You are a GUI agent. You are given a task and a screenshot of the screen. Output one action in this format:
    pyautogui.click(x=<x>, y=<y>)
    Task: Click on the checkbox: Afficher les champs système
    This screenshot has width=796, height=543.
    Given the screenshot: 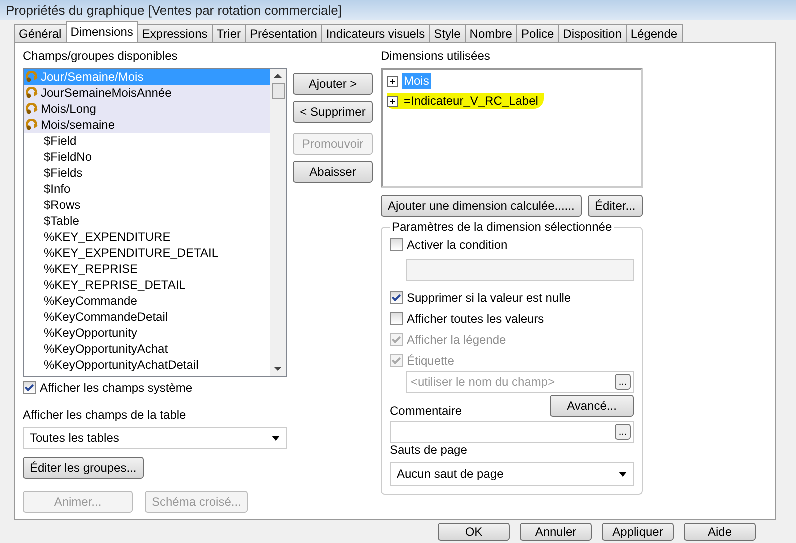 What is the action you would take?
    pyautogui.click(x=155, y=387)
    